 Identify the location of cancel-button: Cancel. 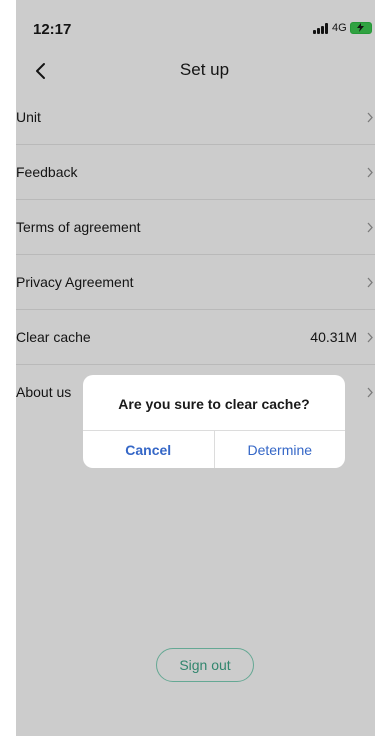
(149, 449).